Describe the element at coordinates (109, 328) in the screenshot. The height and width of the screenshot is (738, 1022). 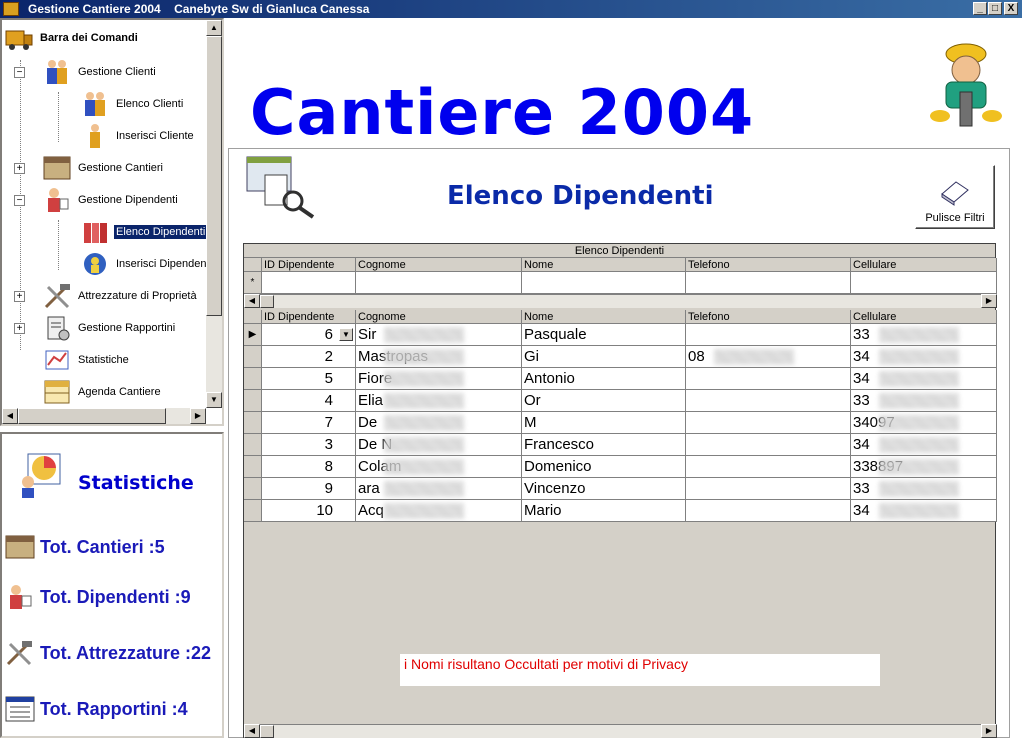
I see `tree-item-gestione-rapportini: Gestione Rapportini` at that location.